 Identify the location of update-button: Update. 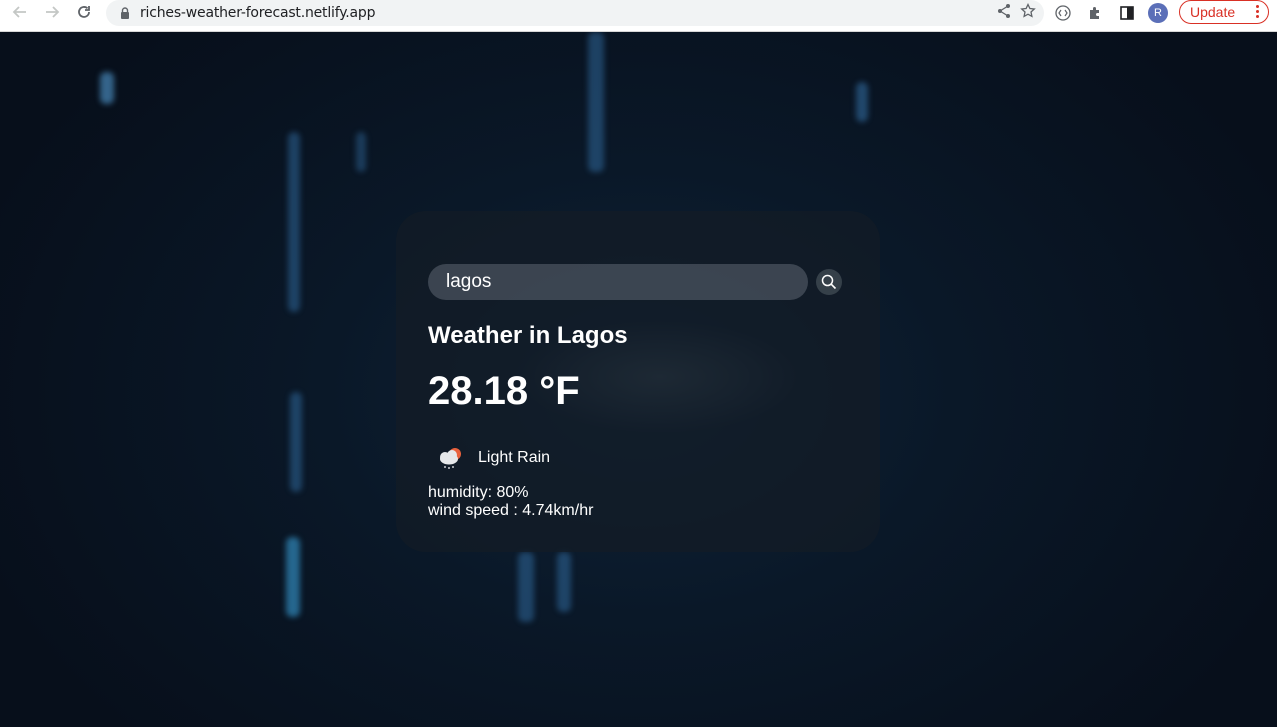
(1224, 12).